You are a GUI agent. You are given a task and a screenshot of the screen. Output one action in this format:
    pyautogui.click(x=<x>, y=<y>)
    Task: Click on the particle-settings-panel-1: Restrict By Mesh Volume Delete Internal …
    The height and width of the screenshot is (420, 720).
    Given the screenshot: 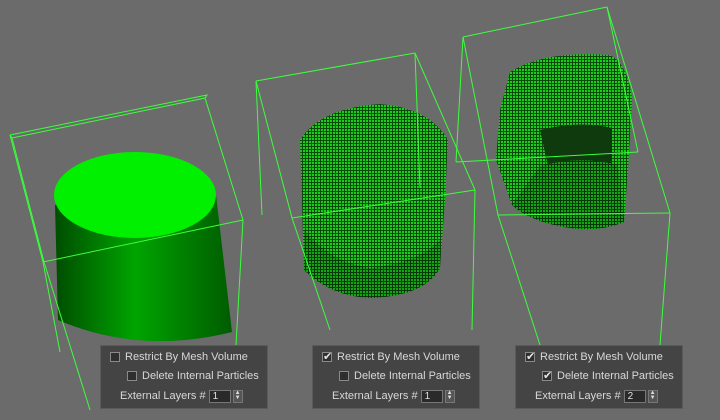 What is the action you would take?
    pyautogui.click(x=184, y=377)
    